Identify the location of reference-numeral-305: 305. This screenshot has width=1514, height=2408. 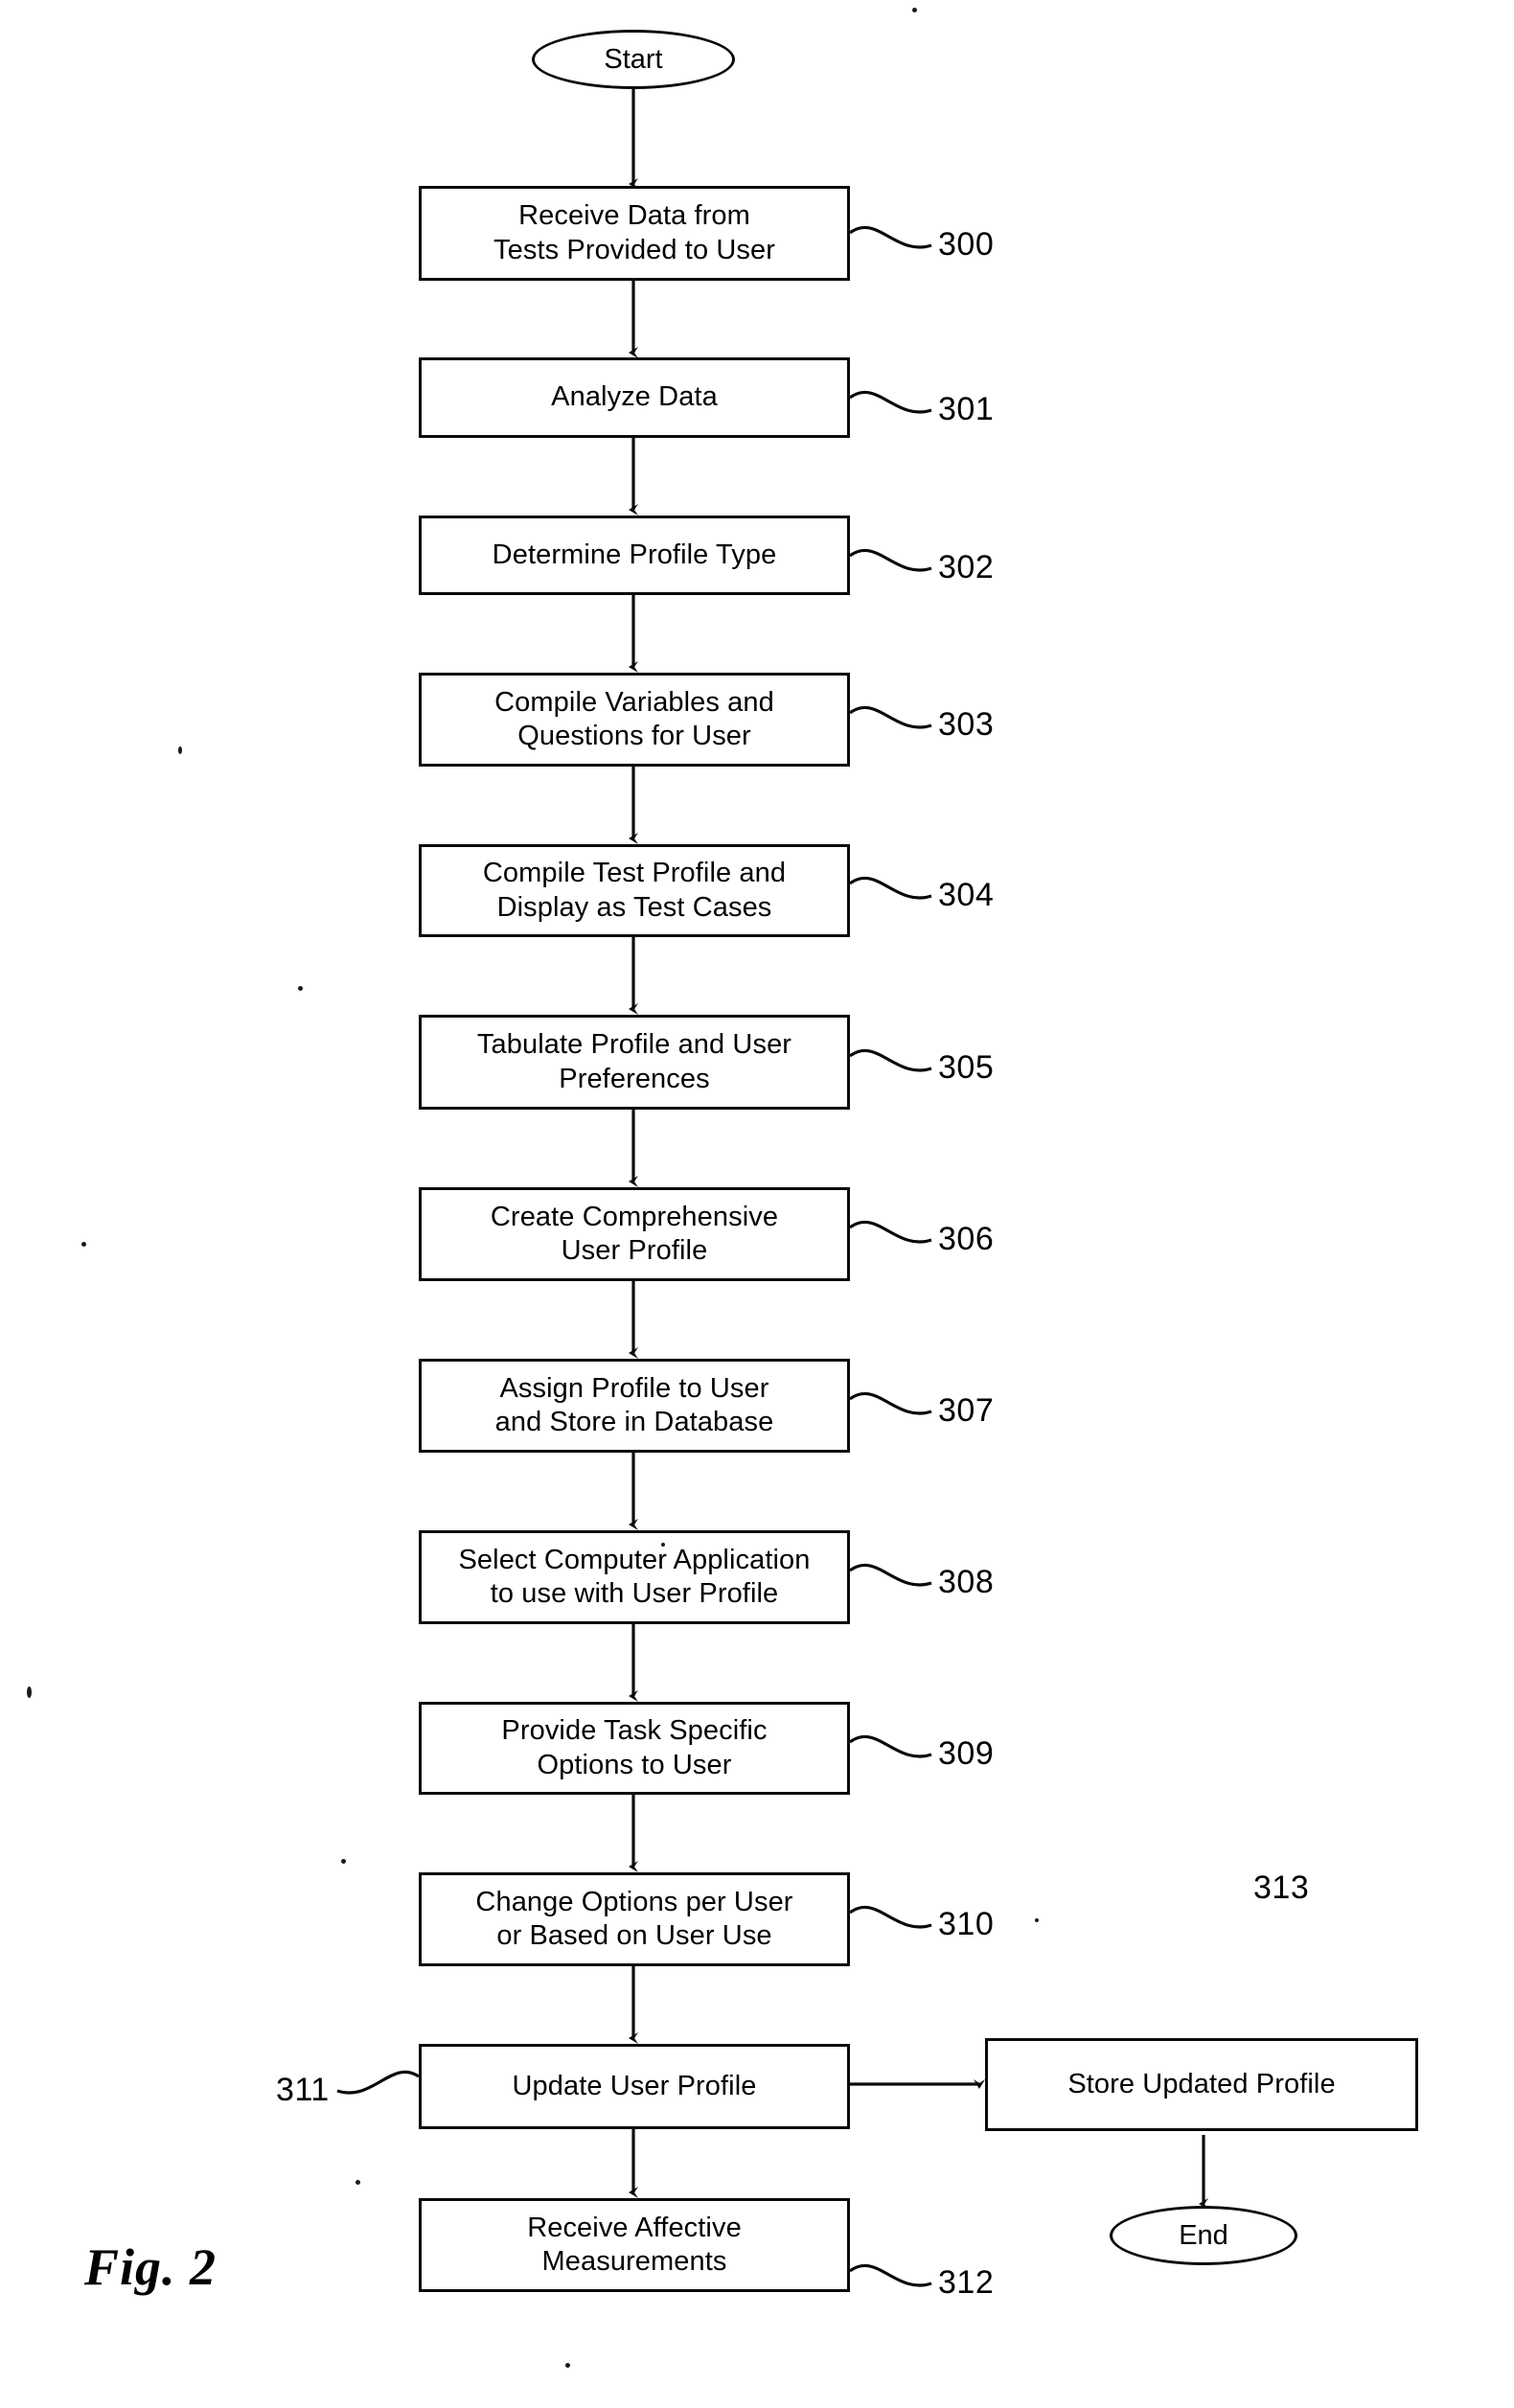
(966, 1067).